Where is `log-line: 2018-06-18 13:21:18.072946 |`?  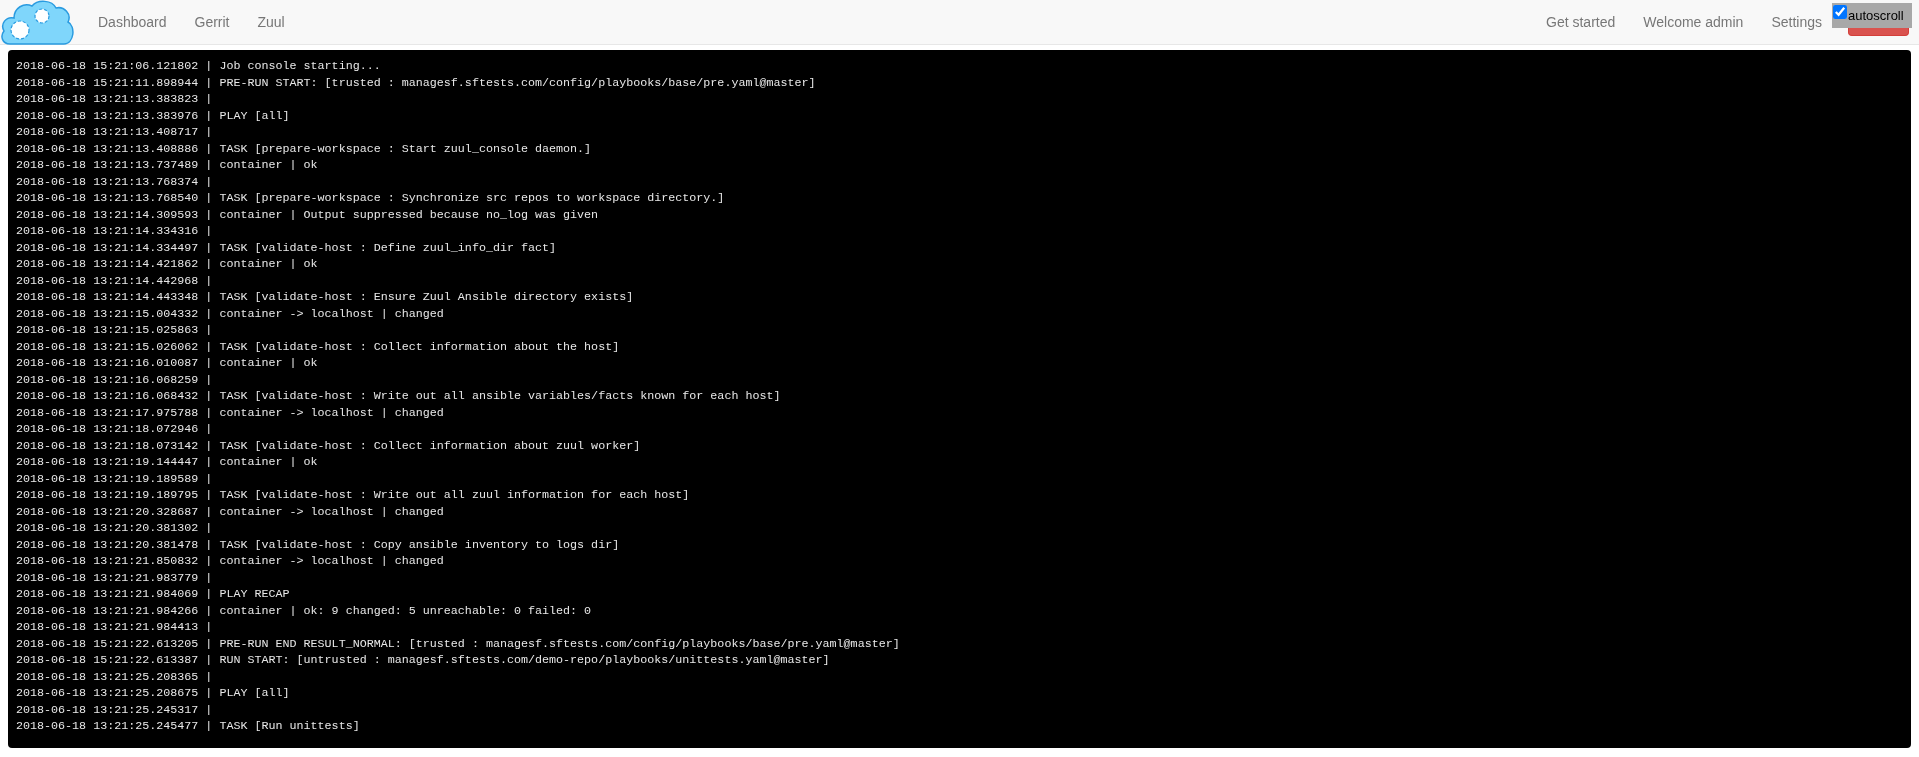
log-line: 2018-06-18 13:21:18.072946 | is located at coordinates (114, 429).